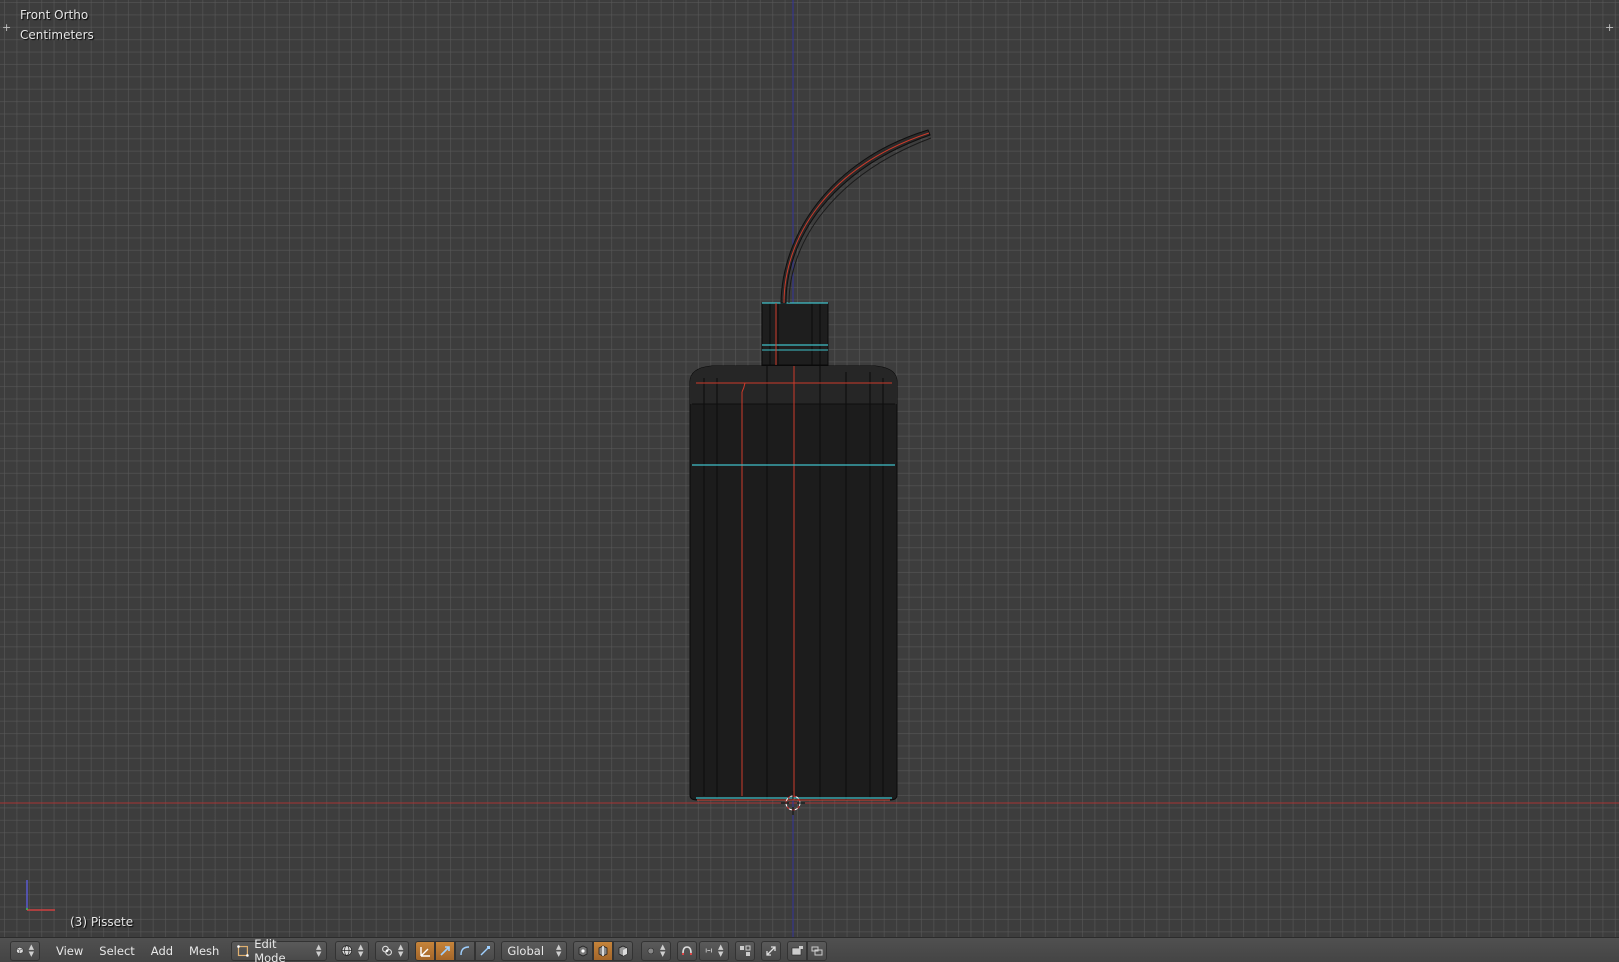 This screenshot has width=1619, height=962. Describe the element at coordinates (810, 465) in the screenshot. I see `bottle-mesh` at that location.